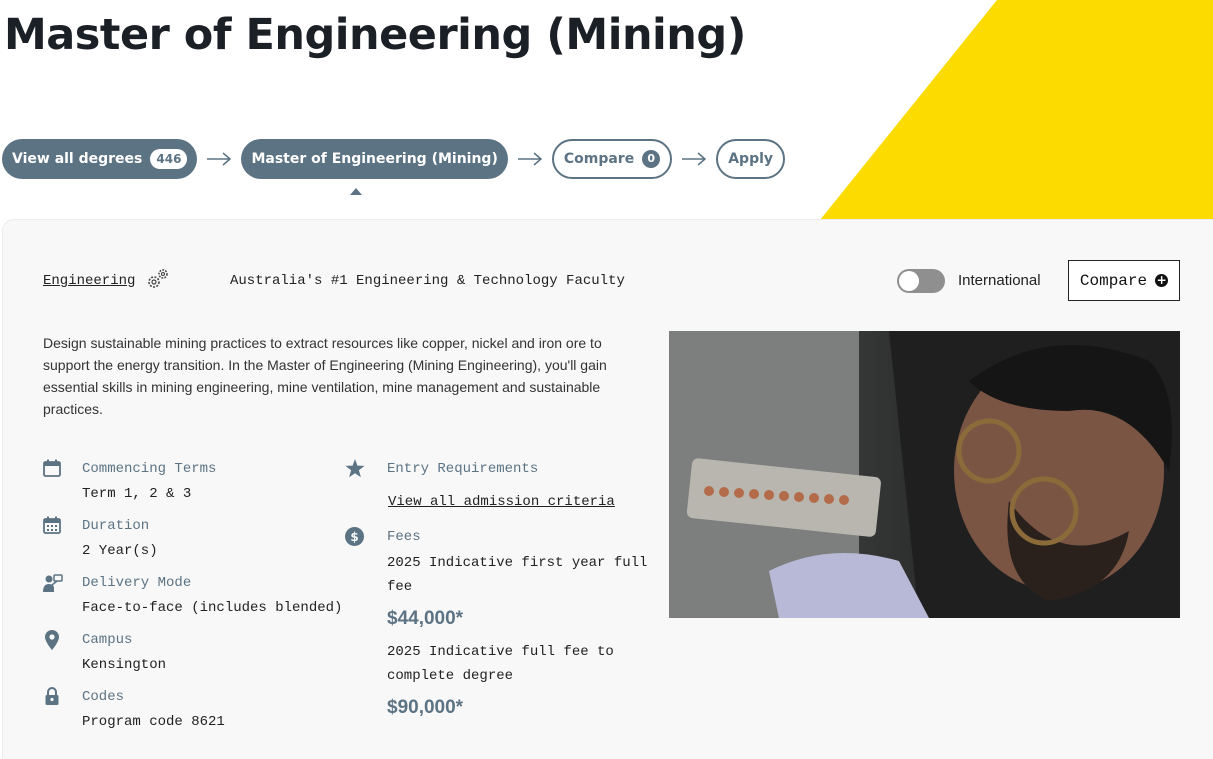 This screenshot has height=759, width=1213. I want to click on map-pin-icon, so click(55, 640).